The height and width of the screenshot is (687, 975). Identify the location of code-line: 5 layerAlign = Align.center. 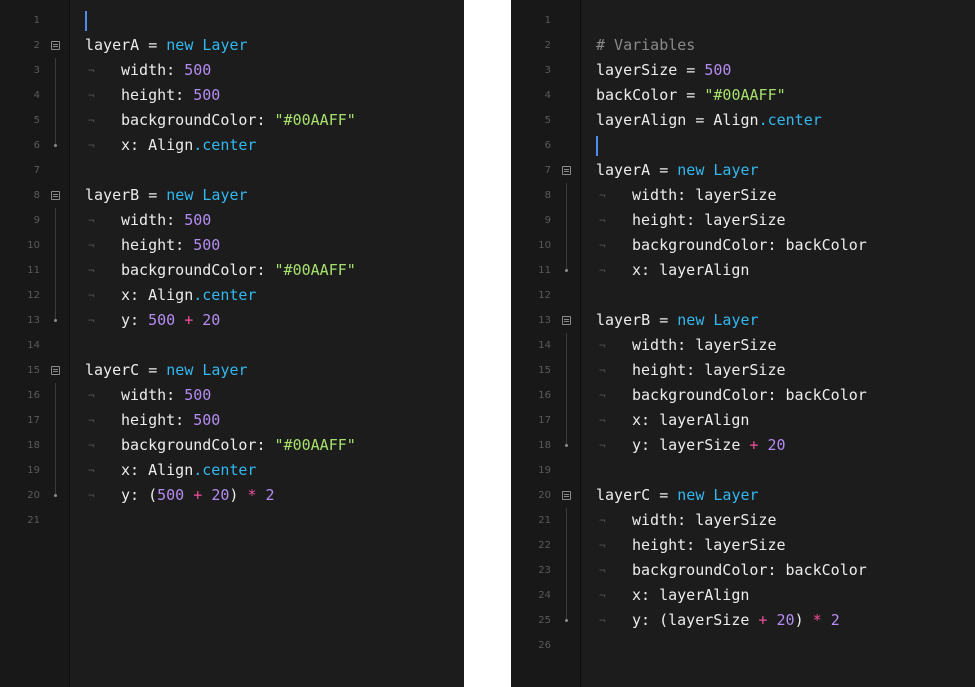
(743, 120).